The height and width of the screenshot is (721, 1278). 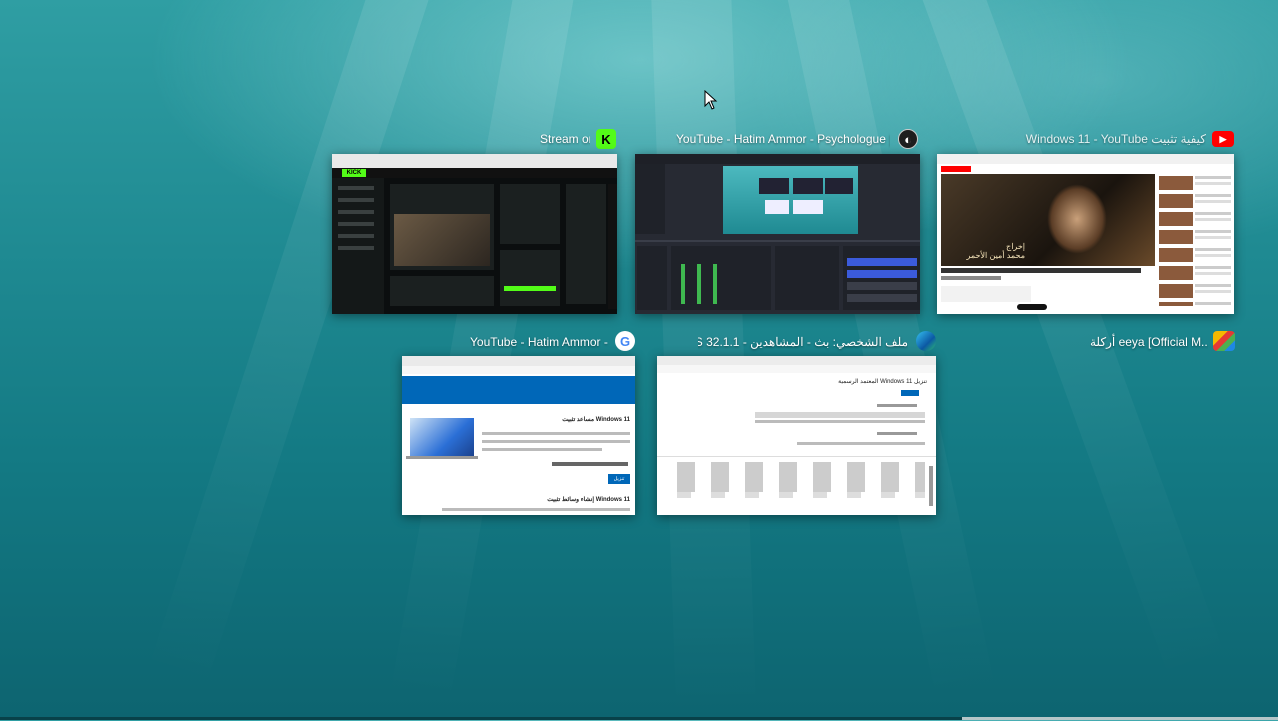 What do you see at coordinates (711, 100) in the screenshot?
I see `mouse-cursor-icon` at bounding box center [711, 100].